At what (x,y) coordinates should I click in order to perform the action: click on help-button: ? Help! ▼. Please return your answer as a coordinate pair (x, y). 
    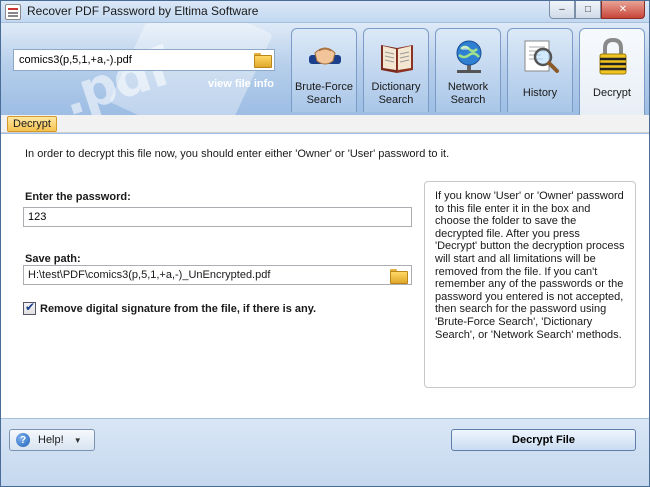
    Looking at the image, I should click on (52, 440).